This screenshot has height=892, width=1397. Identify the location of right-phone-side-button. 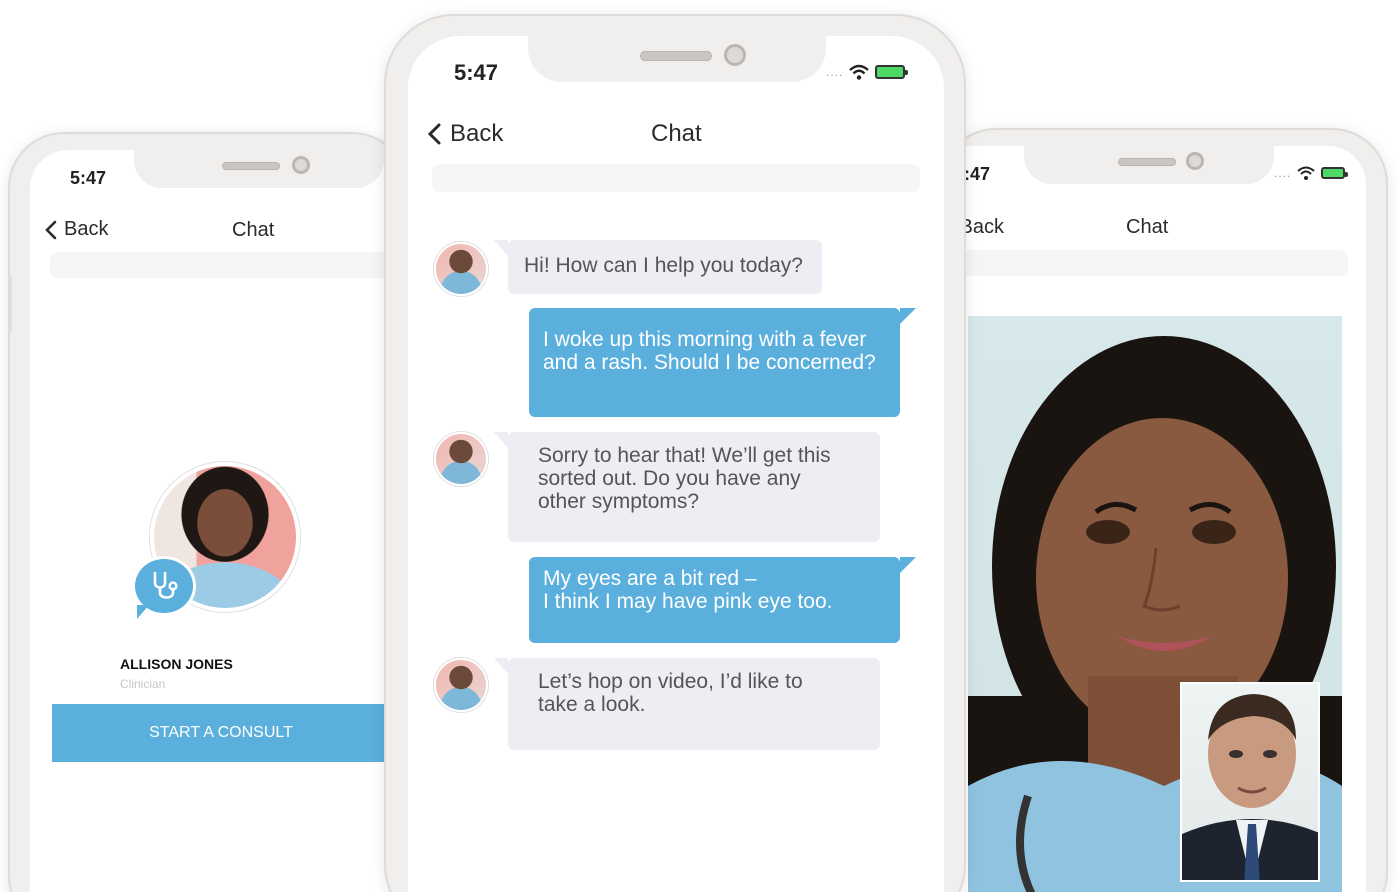
(1387, 390).